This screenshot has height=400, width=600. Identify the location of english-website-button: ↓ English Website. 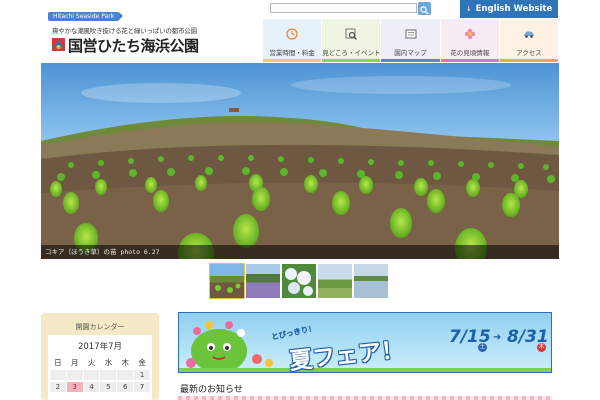
(509, 9).